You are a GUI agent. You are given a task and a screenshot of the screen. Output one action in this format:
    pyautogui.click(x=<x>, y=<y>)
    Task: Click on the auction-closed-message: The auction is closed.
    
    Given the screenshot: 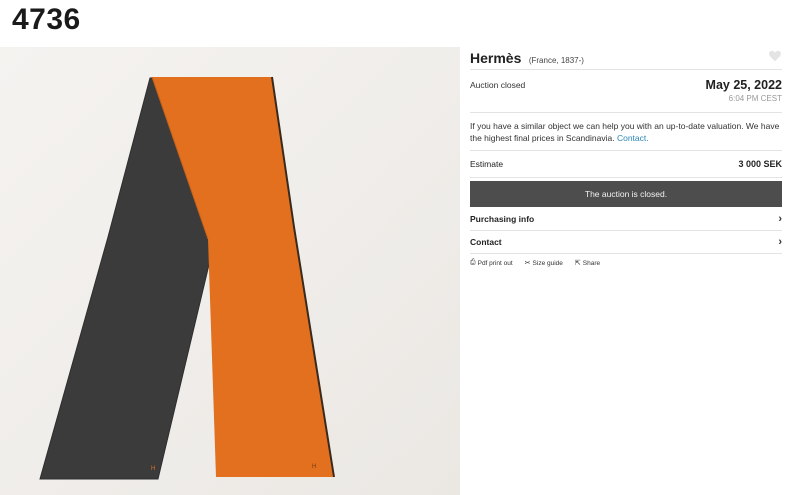 What is the action you would take?
    pyautogui.click(x=626, y=194)
    